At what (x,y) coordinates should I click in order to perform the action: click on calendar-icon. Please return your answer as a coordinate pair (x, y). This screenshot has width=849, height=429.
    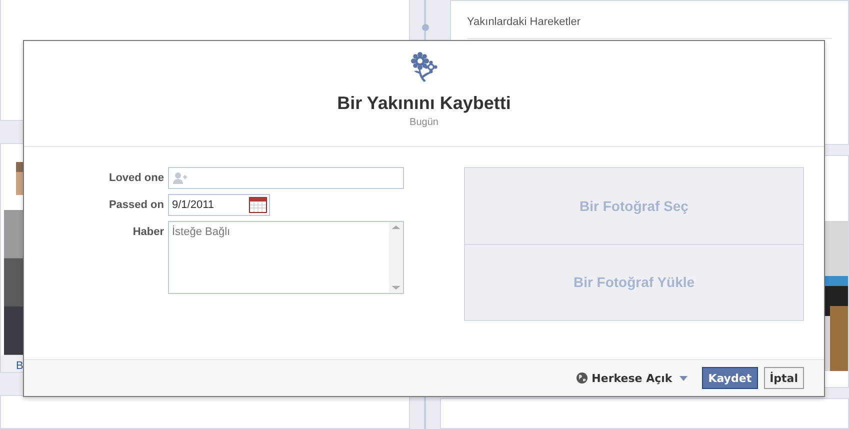
    Looking at the image, I should click on (258, 205).